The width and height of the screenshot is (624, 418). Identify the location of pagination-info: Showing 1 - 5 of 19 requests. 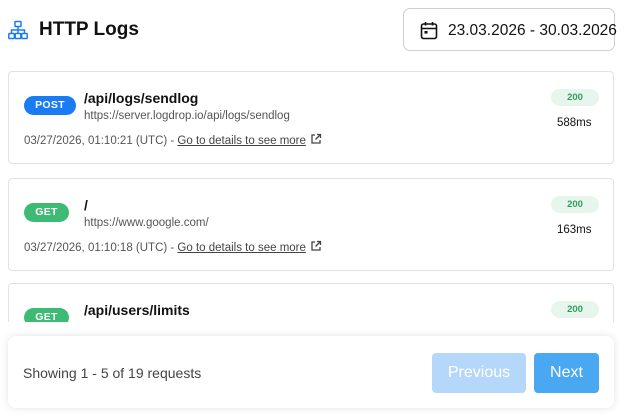
(112, 373).